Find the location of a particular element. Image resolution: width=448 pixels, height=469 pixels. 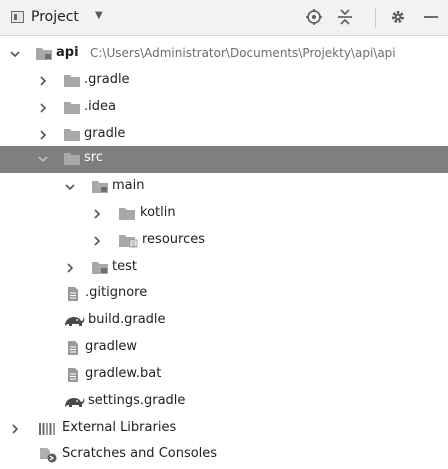

tree-label-api: api is located at coordinates (67, 52).